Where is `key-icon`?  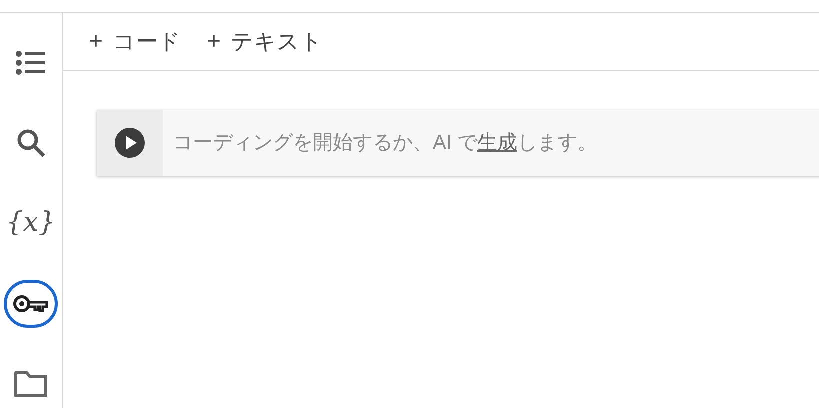
key-icon is located at coordinates (31, 304).